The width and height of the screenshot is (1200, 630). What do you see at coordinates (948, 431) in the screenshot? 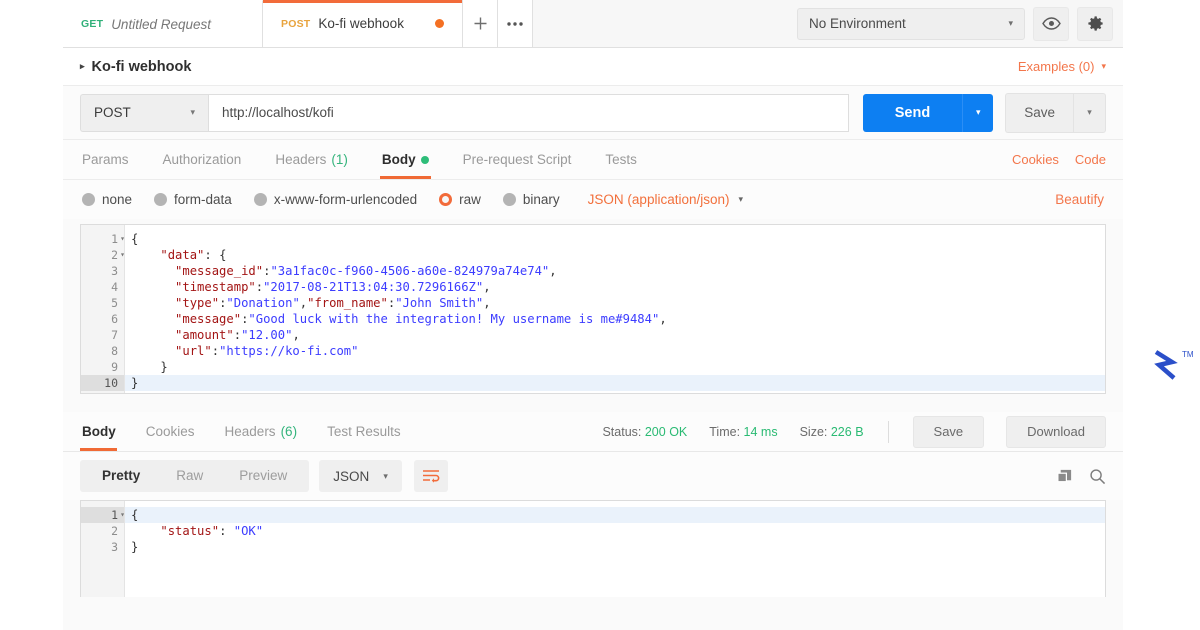
I see `save-response-button: Save` at bounding box center [948, 431].